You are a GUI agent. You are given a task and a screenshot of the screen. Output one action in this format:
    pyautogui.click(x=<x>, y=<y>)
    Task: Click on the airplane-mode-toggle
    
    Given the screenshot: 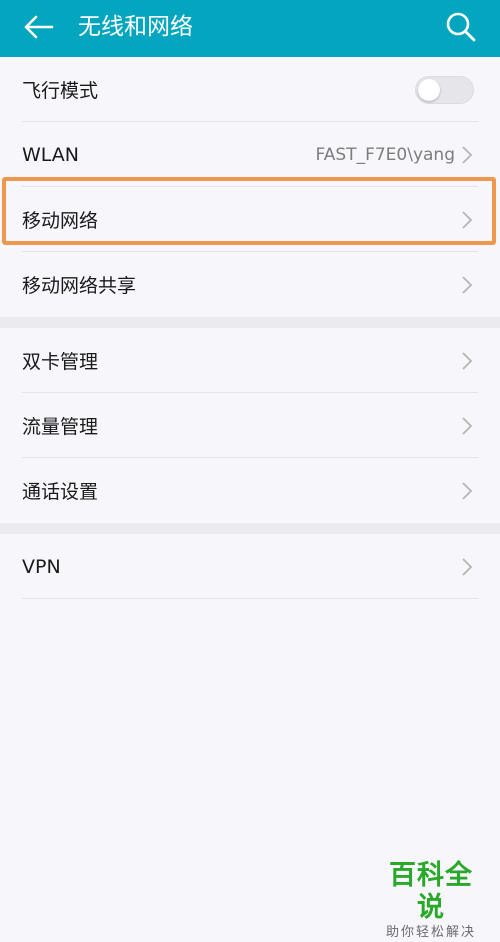 What is the action you would take?
    pyautogui.click(x=444, y=90)
    